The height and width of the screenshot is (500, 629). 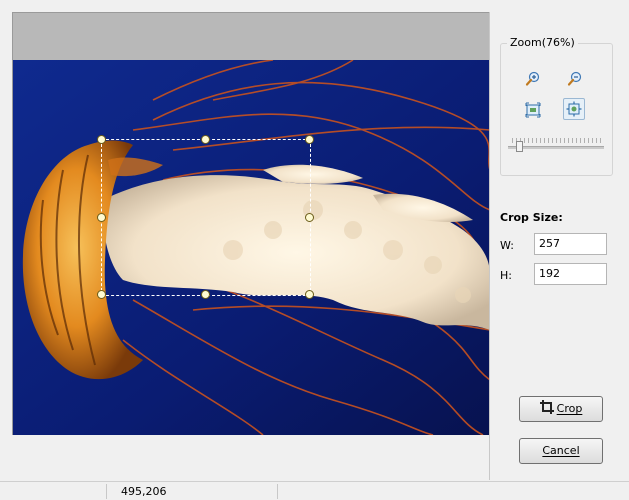 What do you see at coordinates (101, 217) in the screenshot?
I see `crop-handle-left` at bounding box center [101, 217].